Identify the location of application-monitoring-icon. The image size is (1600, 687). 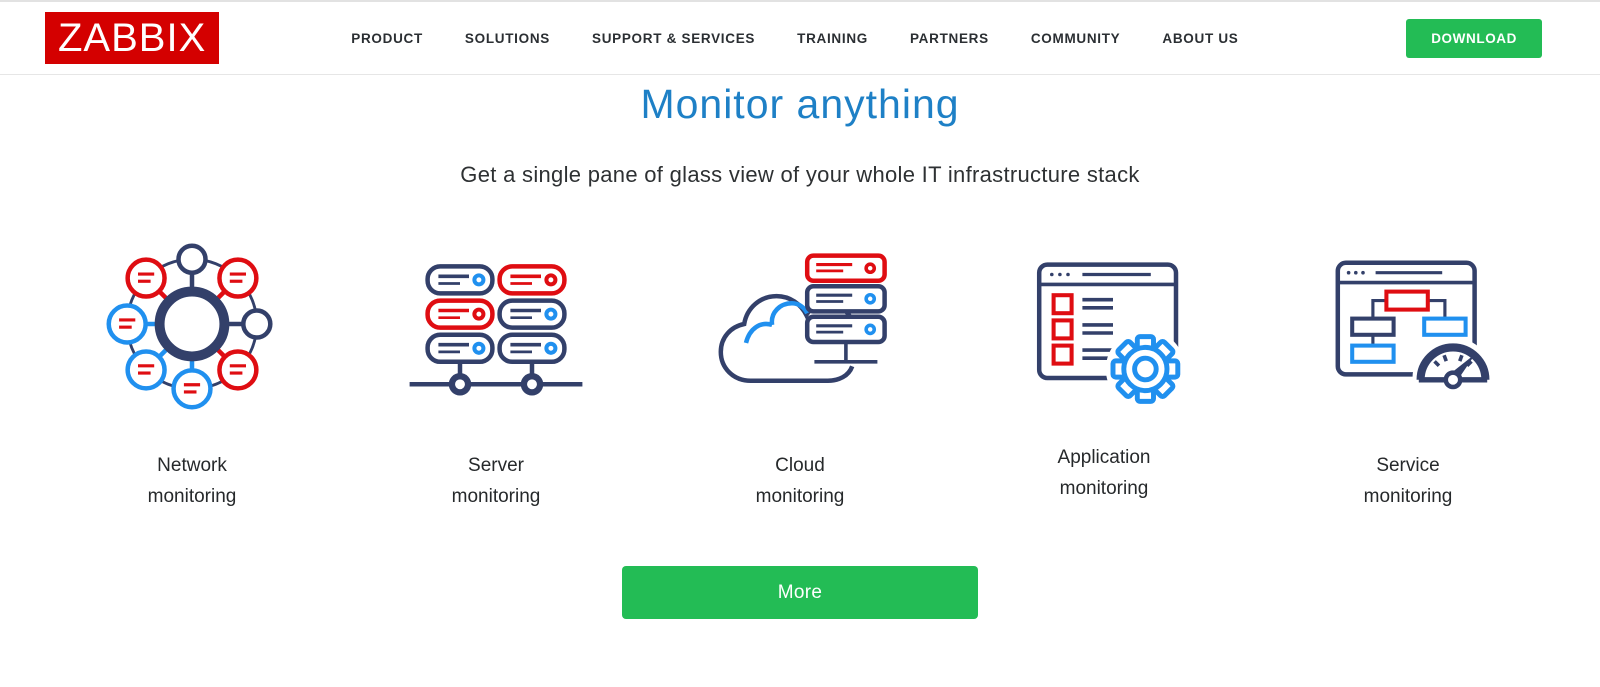
(1110, 335).